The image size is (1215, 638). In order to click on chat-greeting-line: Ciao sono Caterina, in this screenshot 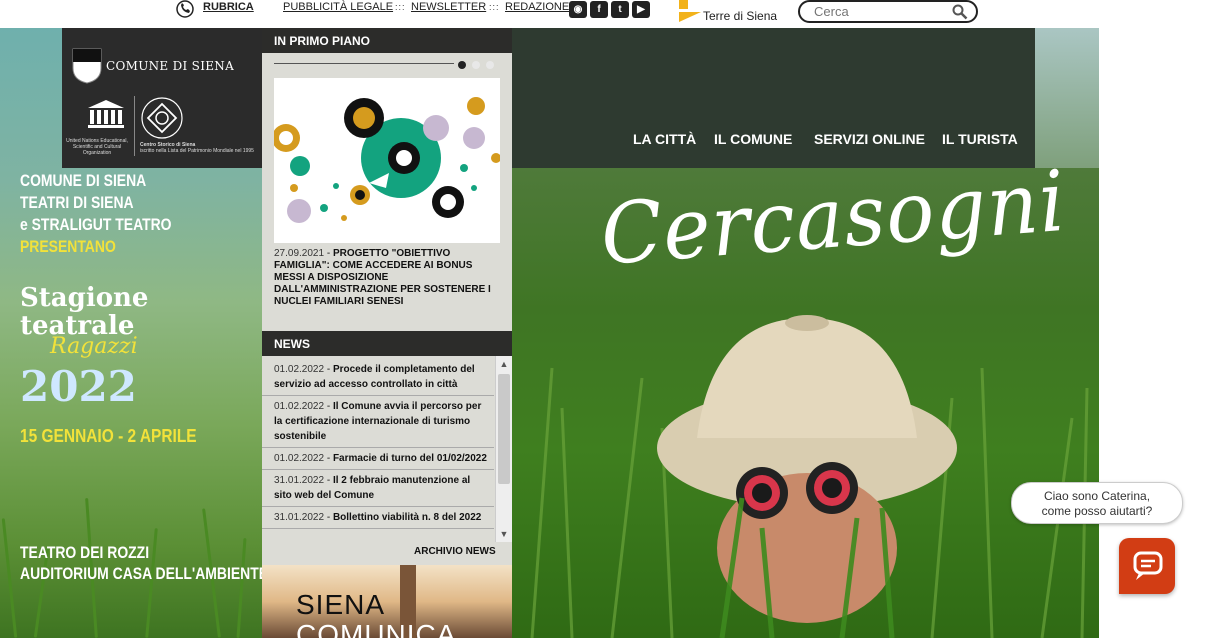, I will do `click(1097, 496)`.